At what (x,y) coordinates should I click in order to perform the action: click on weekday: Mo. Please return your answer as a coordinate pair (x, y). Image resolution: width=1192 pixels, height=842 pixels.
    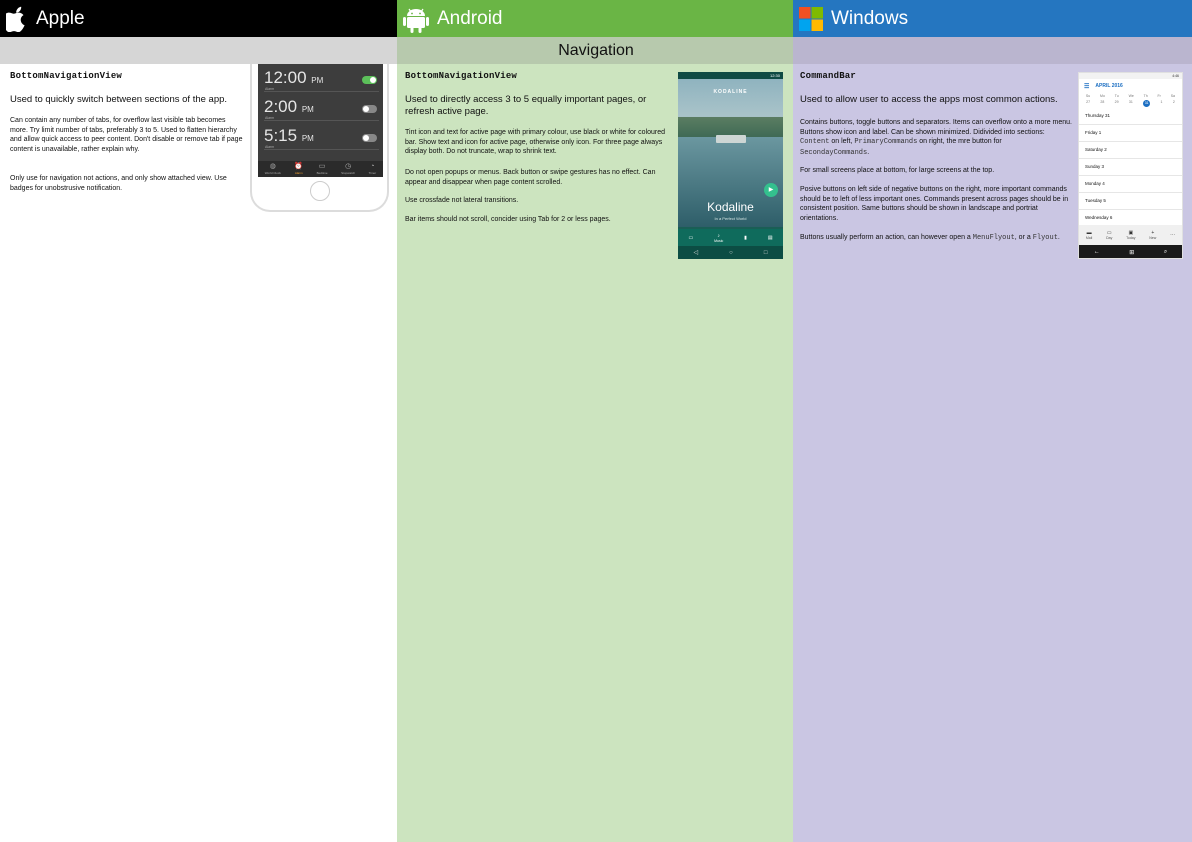
    Looking at the image, I should click on (1102, 96).